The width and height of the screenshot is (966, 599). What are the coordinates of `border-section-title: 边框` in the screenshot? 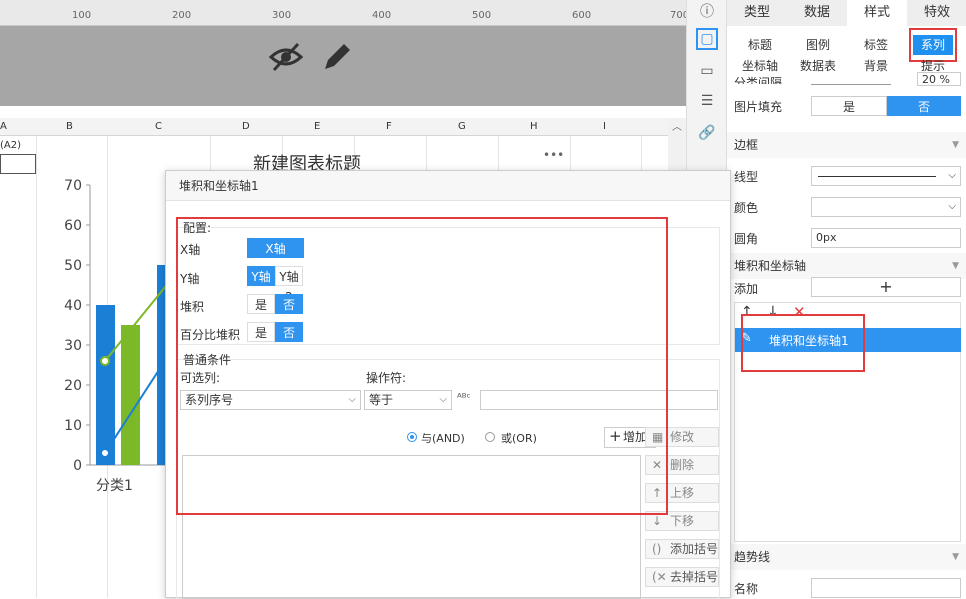 It's located at (746, 145).